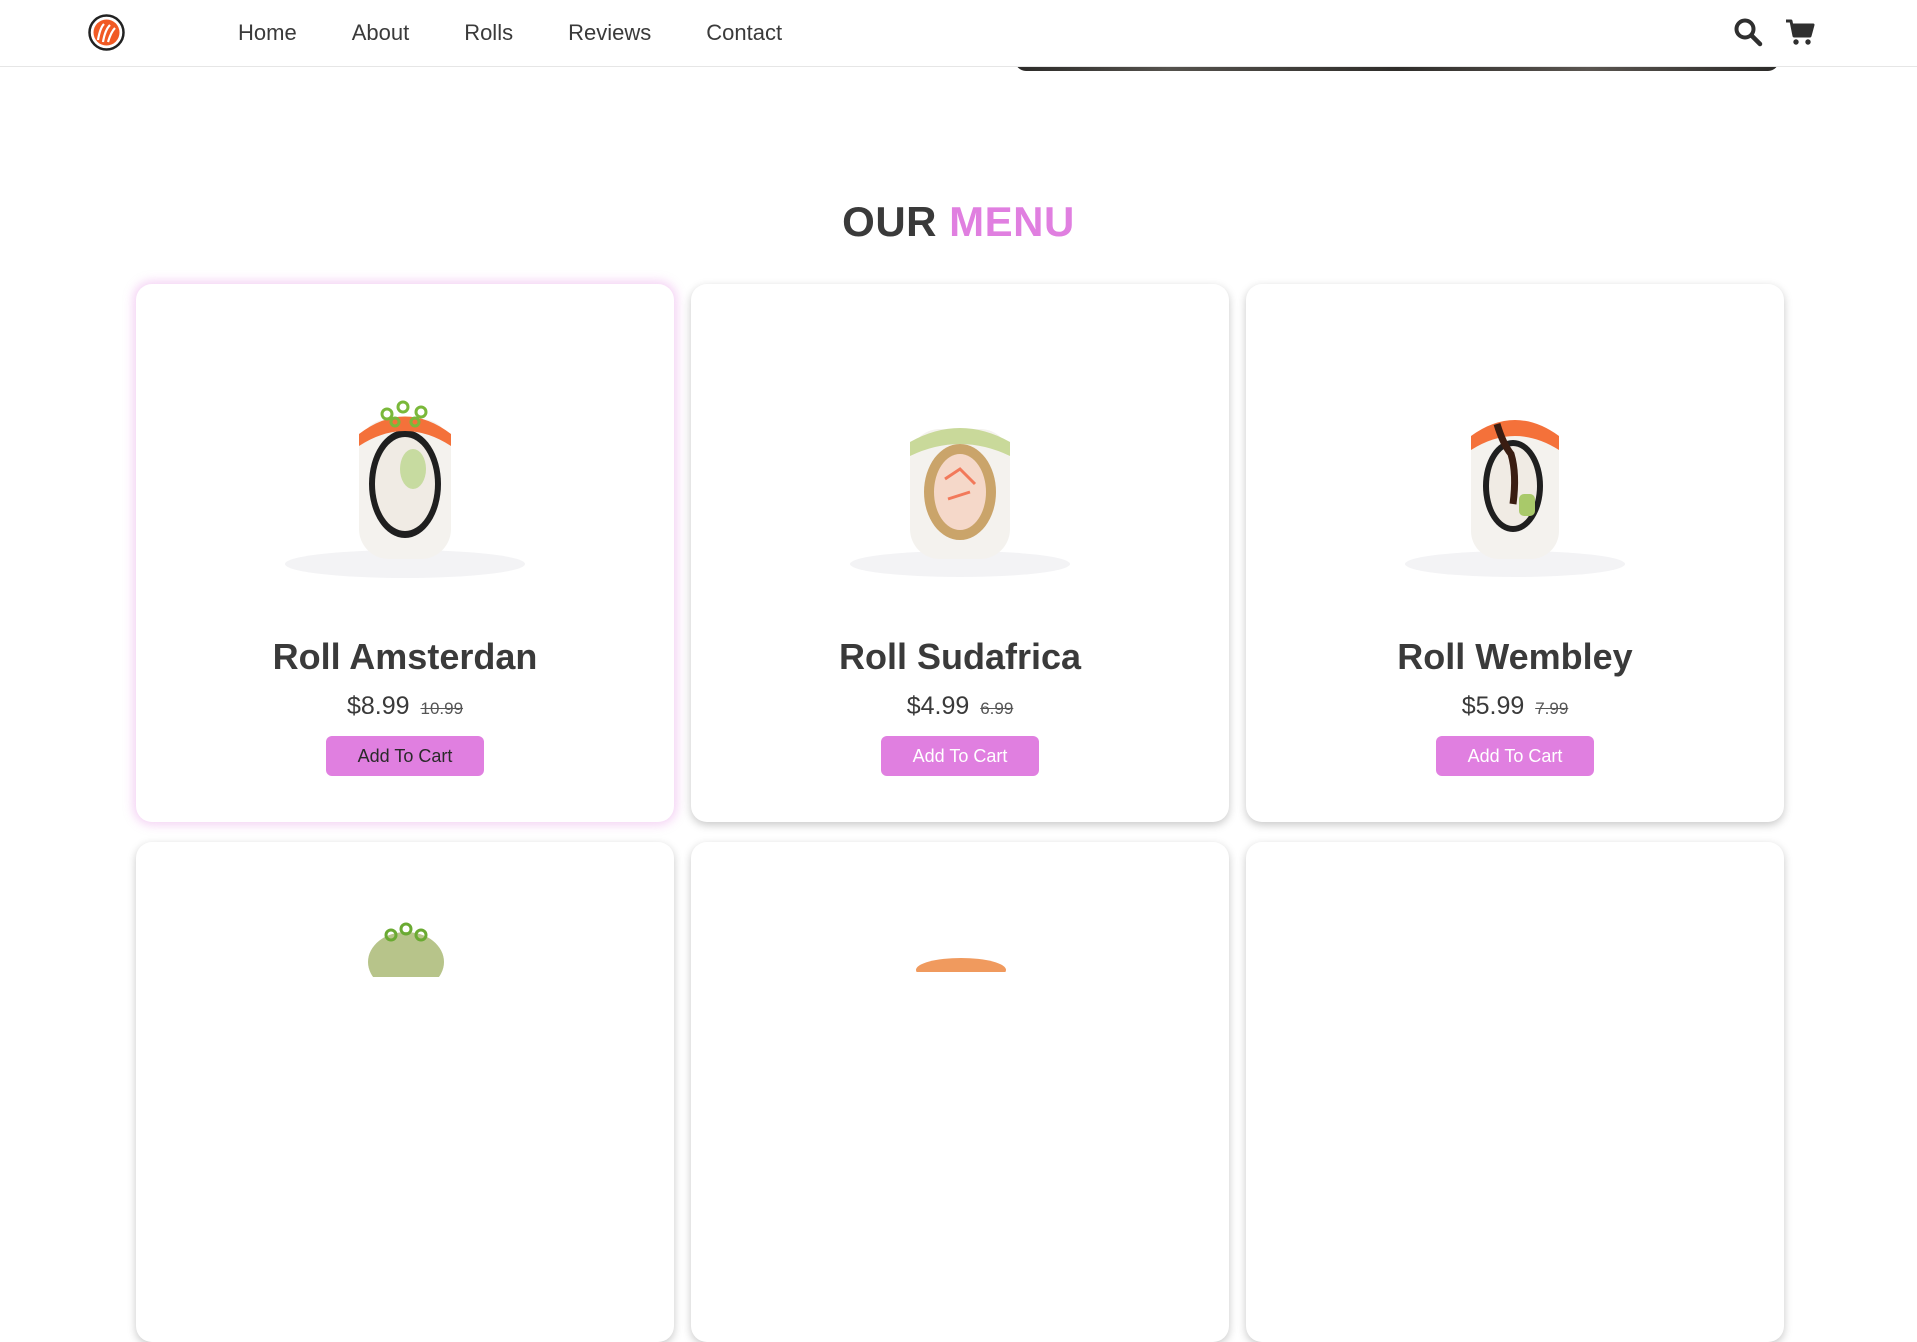  I want to click on logo-icon, so click(106, 32).